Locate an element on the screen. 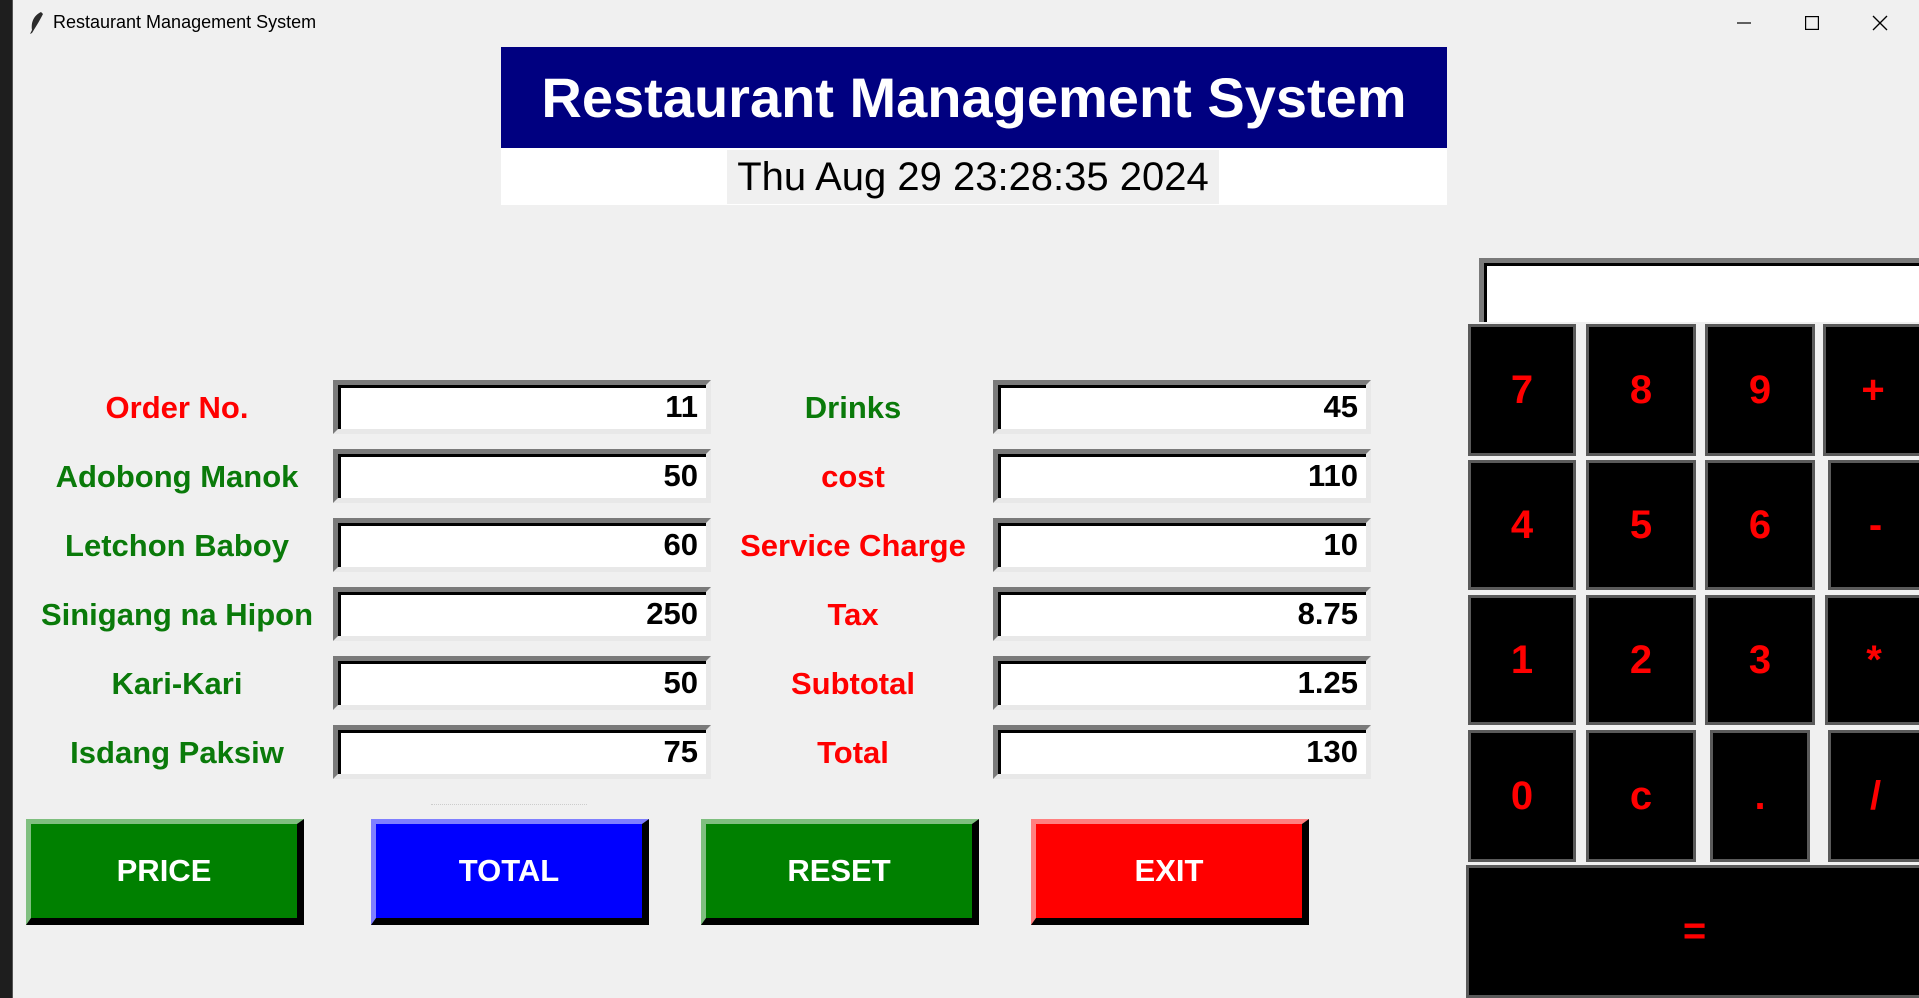 This screenshot has height=998, width=1919. label-subtotal: Subtotal is located at coordinates (853, 683).